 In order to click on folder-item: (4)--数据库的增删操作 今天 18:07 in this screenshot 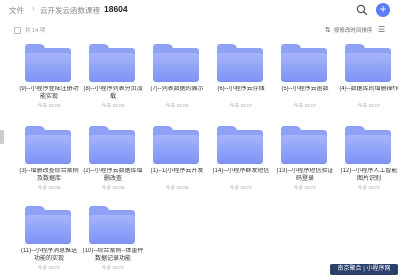, I will do `click(369, 82)`.